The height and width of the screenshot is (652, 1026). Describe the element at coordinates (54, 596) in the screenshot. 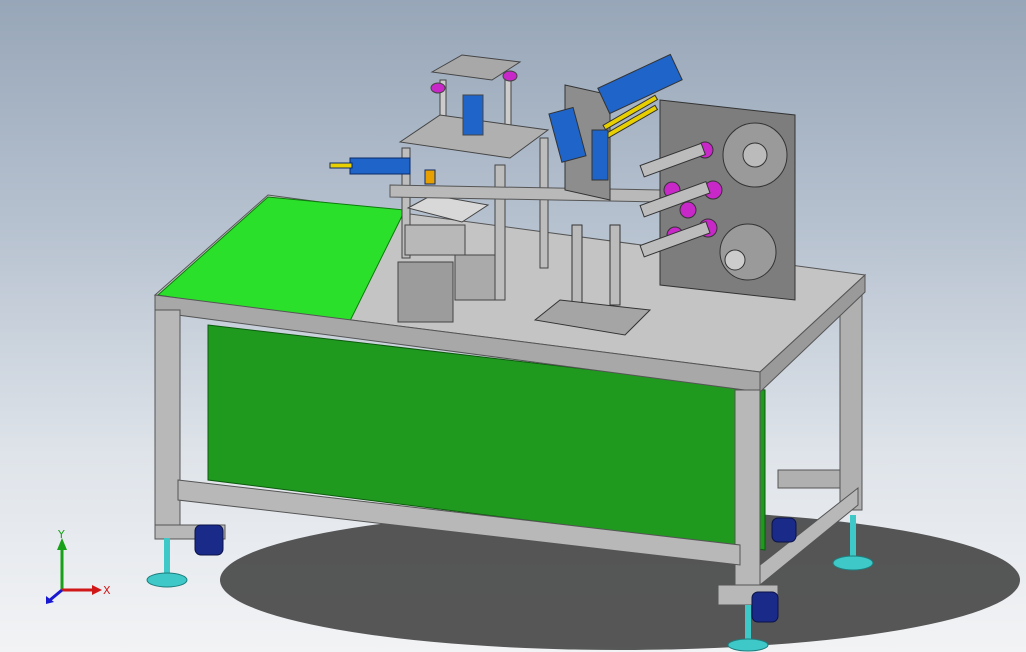

I see `z-axis-arrow` at that location.